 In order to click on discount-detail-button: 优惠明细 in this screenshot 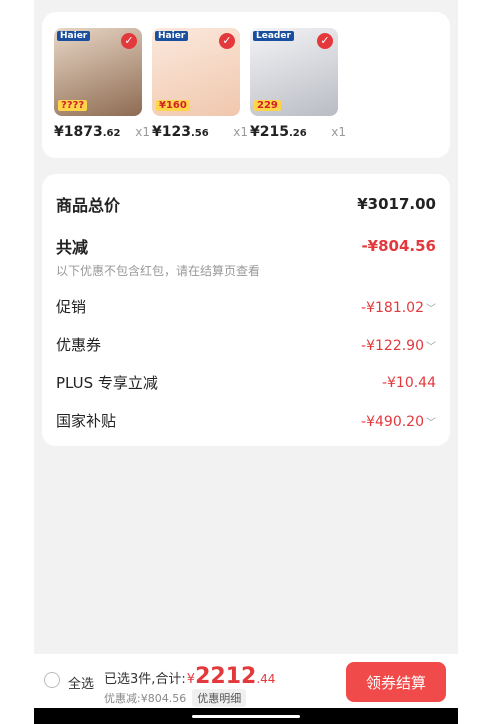, I will do `click(219, 698)`.